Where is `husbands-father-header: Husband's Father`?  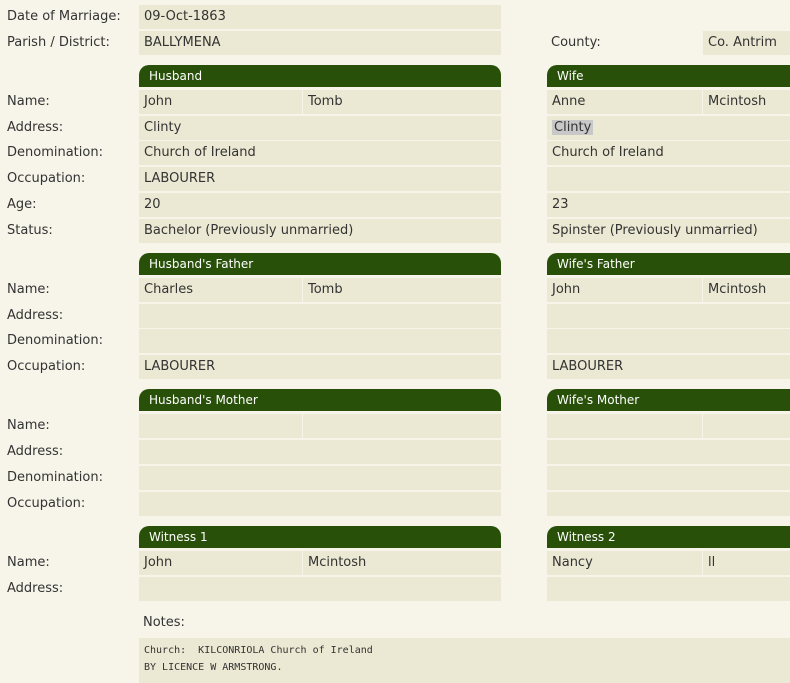
husbands-father-header: Husband's Father is located at coordinates (320, 264).